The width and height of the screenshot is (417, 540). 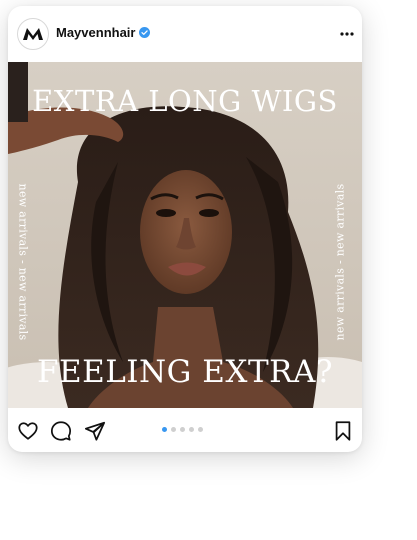 I want to click on headline-bottom: FEELING EXTRA?, so click(x=185, y=372).